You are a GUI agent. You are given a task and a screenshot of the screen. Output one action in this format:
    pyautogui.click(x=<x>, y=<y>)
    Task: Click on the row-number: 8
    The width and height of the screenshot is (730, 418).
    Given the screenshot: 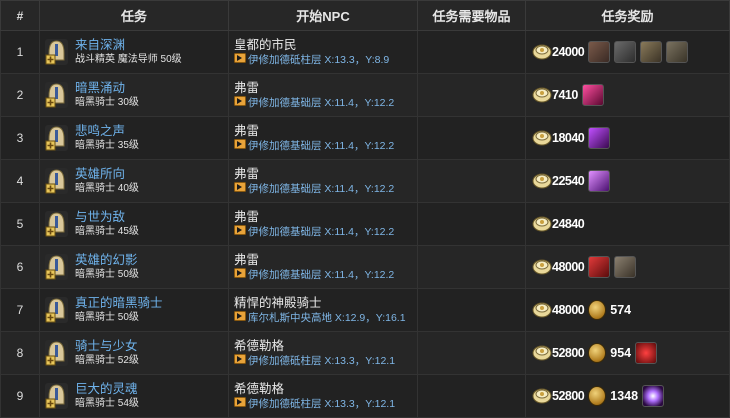 What is the action you would take?
    pyautogui.click(x=20, y=353)
    